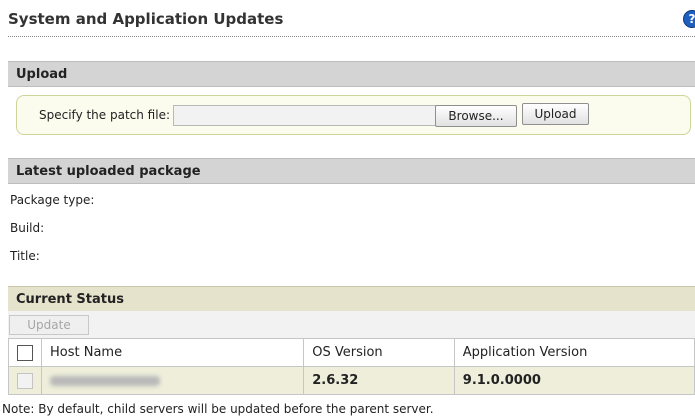 The width and height of the screenshot is (695, 417). What do you see at coordinates (351, 299) in the screenshot?
I see `current-status-section-header: Current Status` at bounding box center [351, 299].